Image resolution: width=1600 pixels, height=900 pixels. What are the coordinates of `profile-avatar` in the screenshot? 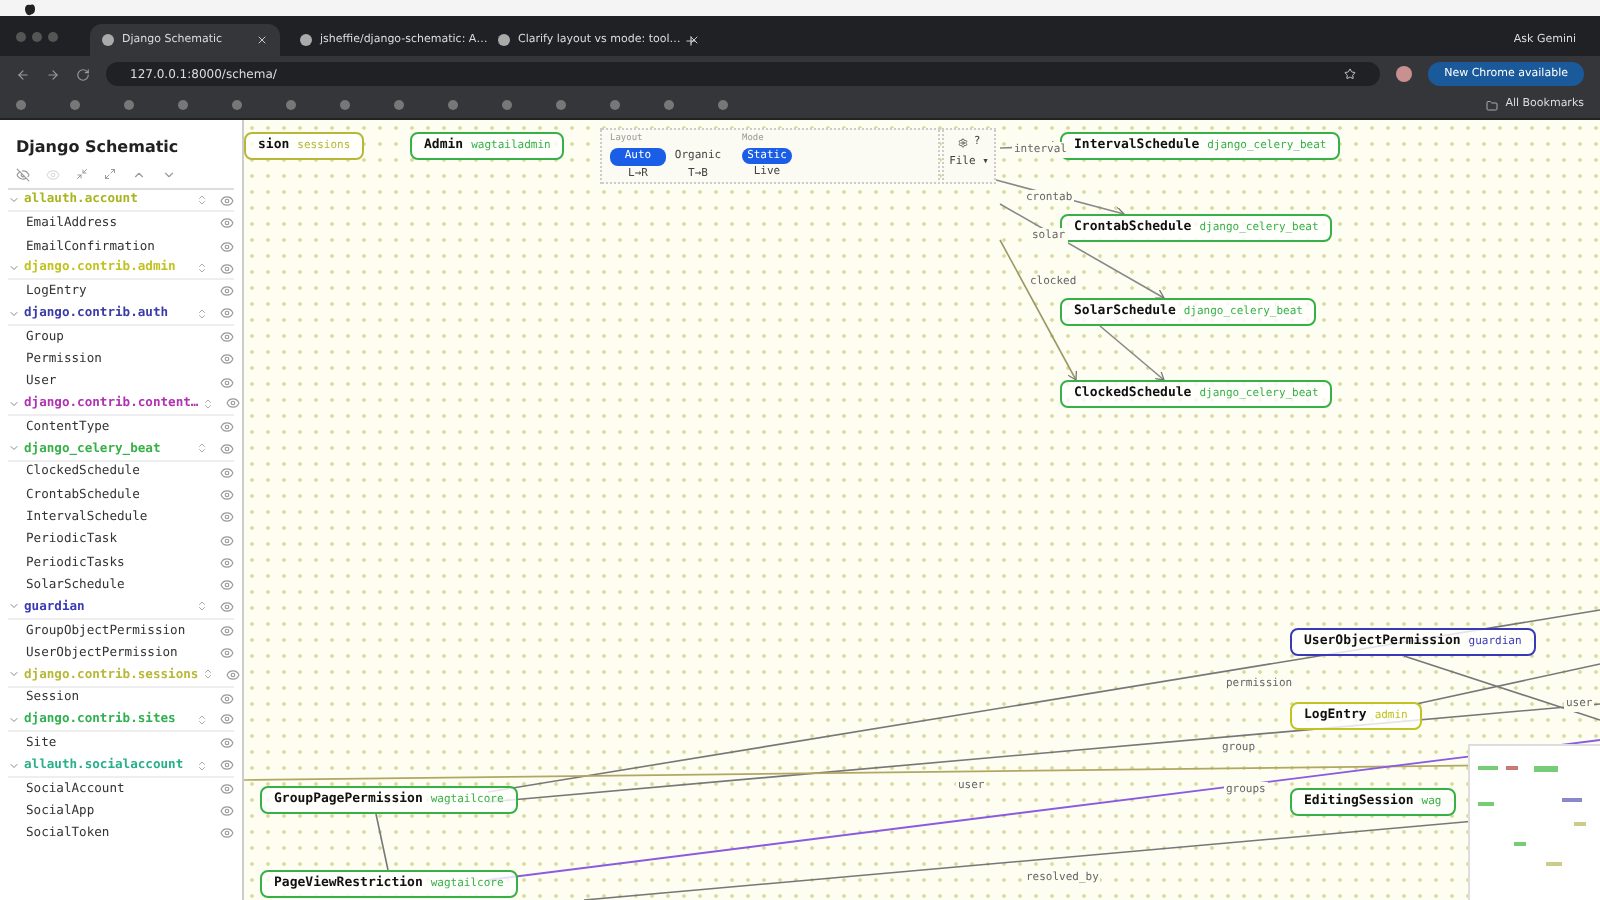 It's located at (1404, 74).